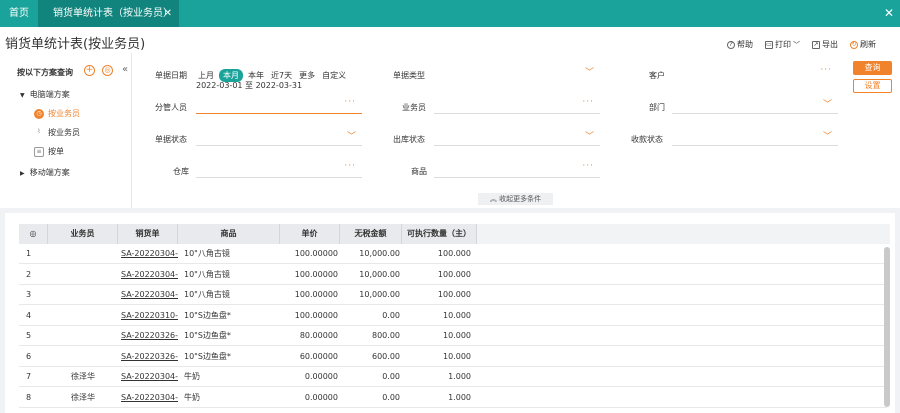 This screenshot has width=900, height=413. Describe the element at coordinates (125, 69) in the screenshot. I see `collapse-sidebar-icon: «` at that location.